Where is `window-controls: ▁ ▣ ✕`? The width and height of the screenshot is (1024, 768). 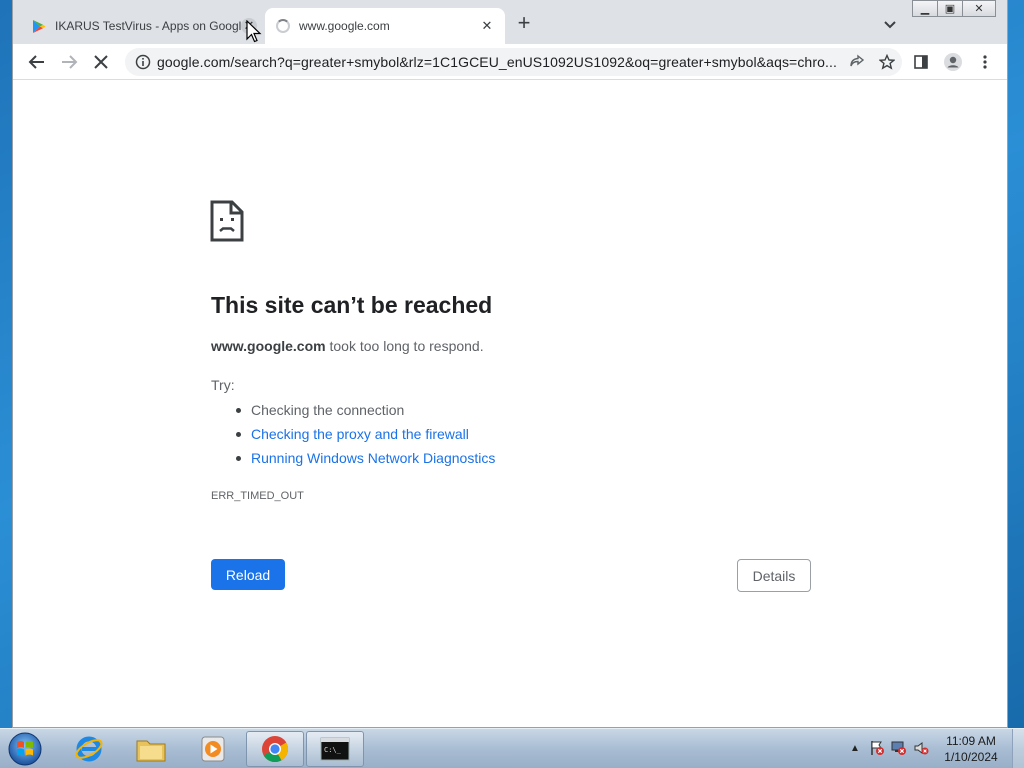 window-controls: ▁ ▣ ✕ is located at coordinates (954, 9).